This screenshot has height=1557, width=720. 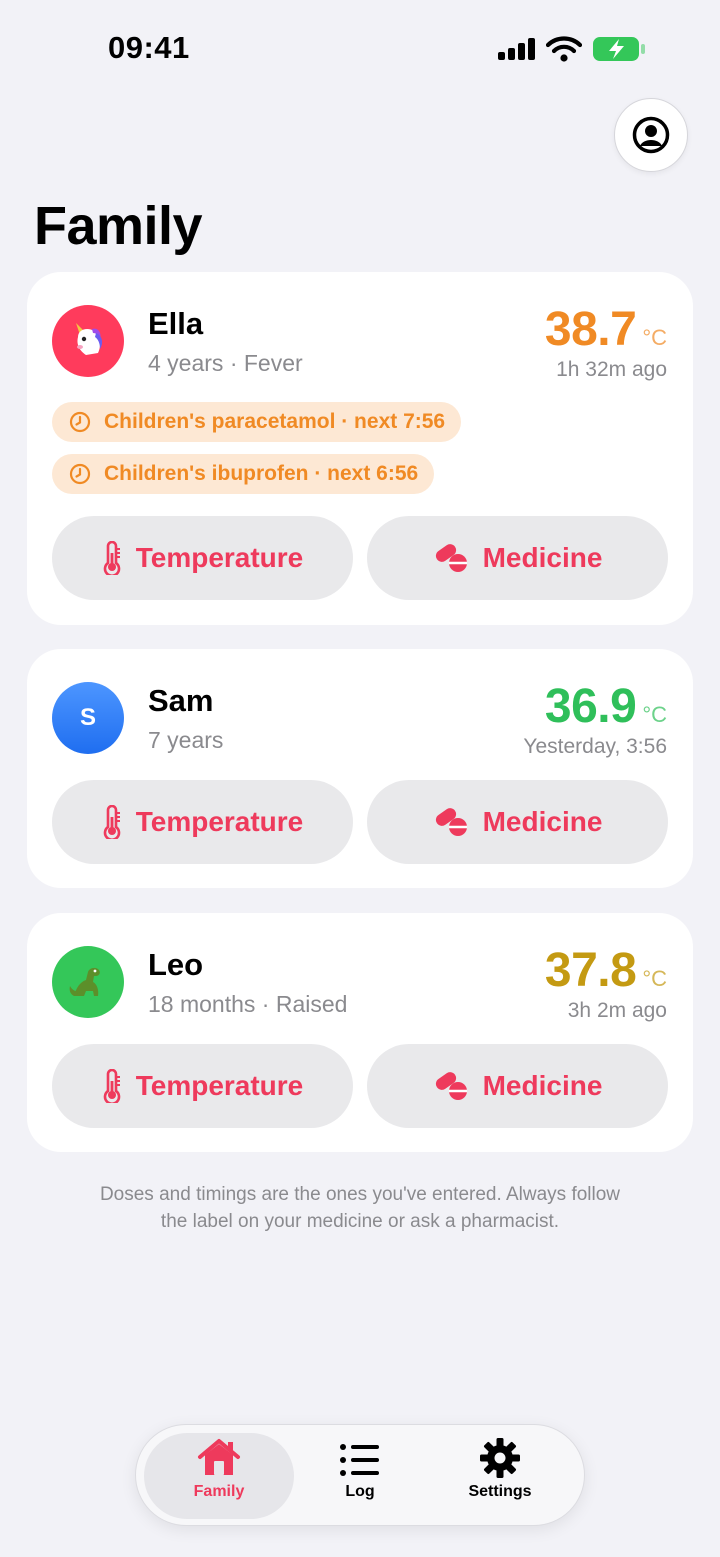 I want to click on reminder-text: Children's paracetamol · next 7:56, so click(x=275, y=421).